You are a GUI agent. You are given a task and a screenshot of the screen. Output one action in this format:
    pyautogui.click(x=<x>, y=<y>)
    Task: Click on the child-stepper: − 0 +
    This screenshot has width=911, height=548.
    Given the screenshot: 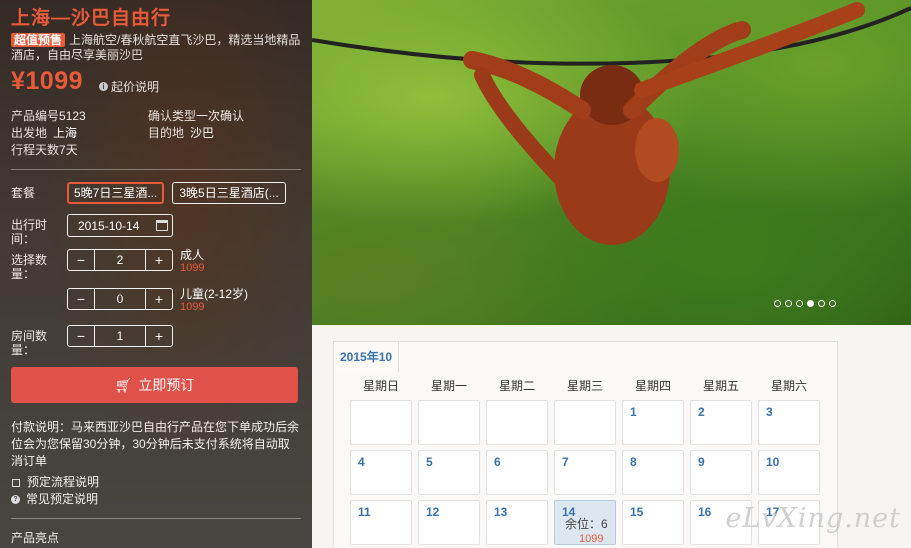 What is the action you would take?
    pyautogui.click(x=120, y=299)
    